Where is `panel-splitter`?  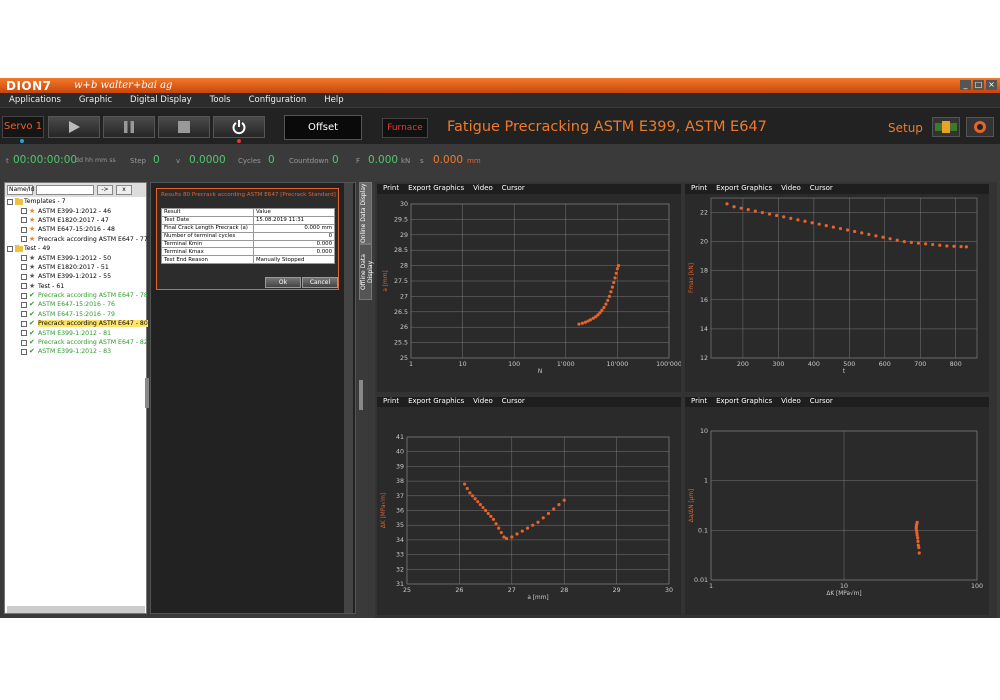
panel-splitter is located at coordinates (147, 393).